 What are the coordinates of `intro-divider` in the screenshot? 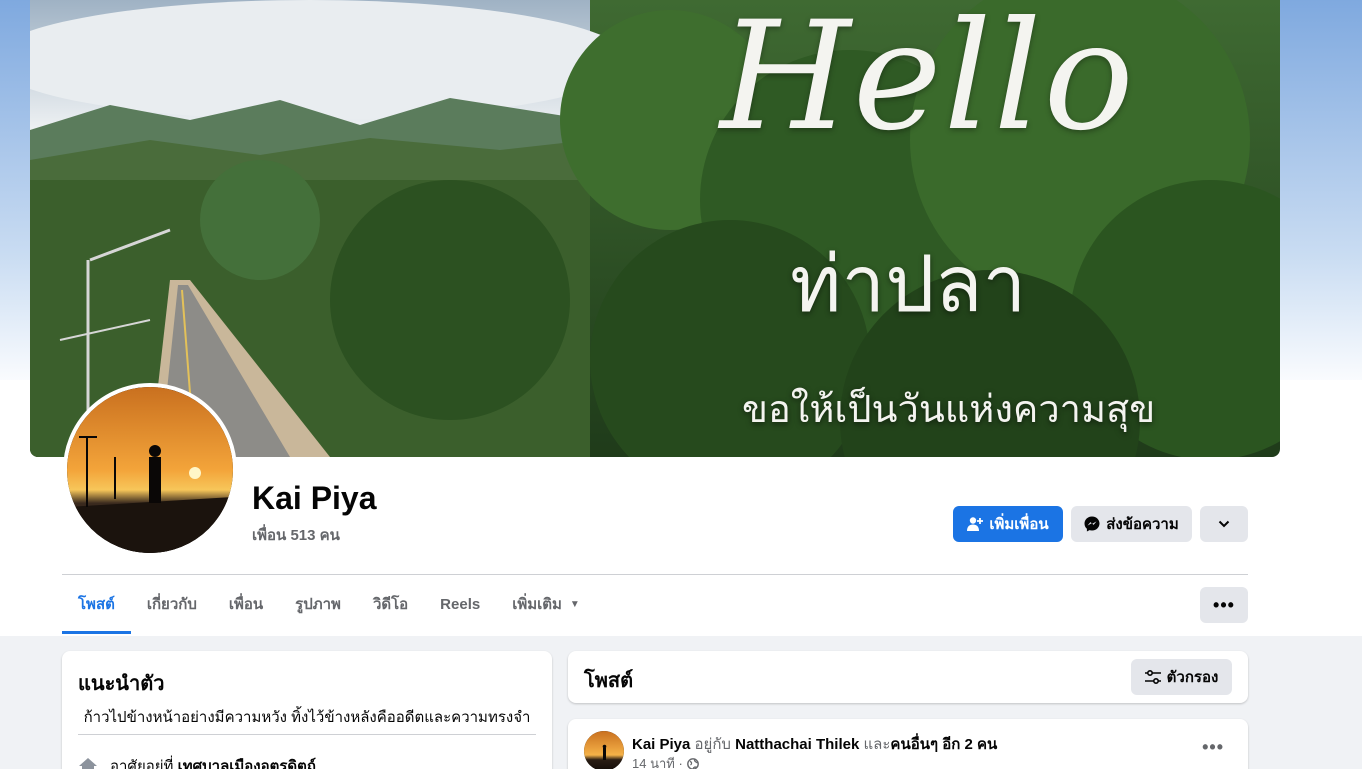 It's located at (307, 734).